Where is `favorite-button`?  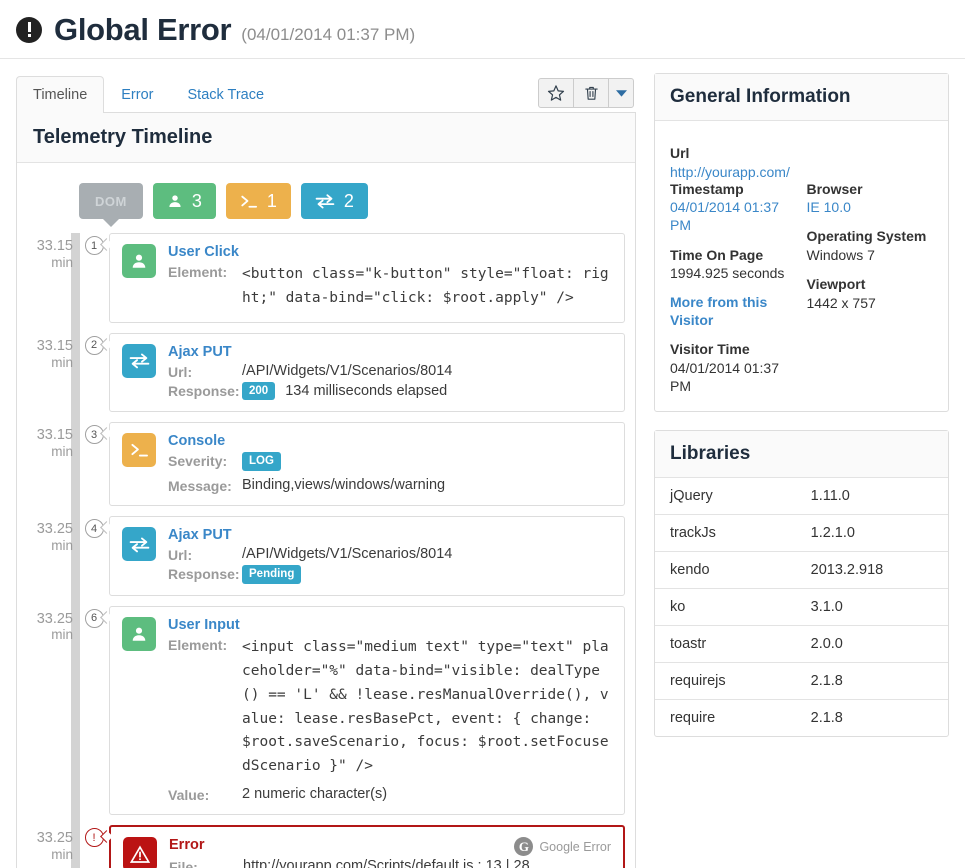 favorite-button is located at coordinates (556, 93).